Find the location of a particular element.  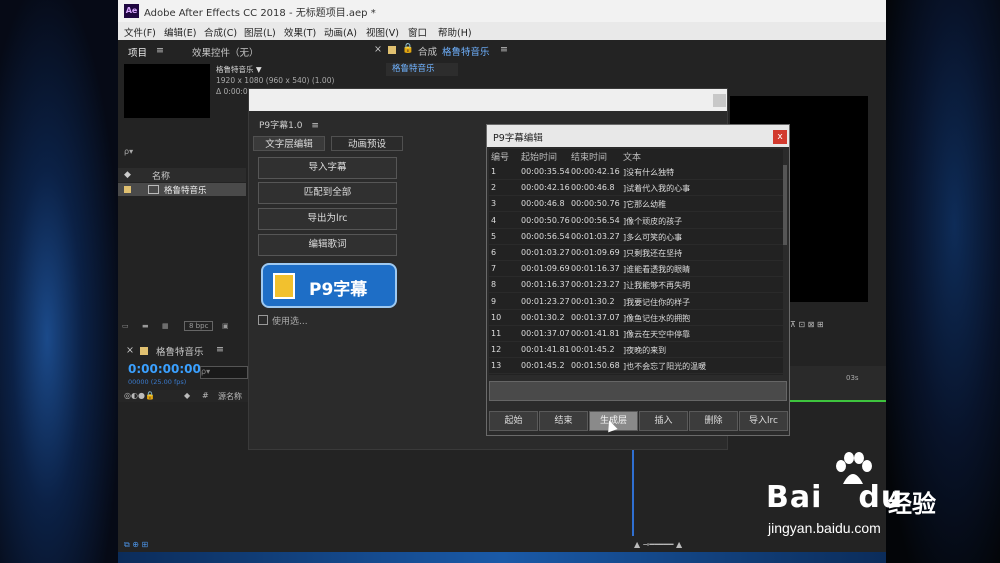

menu-file: 文件(F) is located at coordinates (140, 32).